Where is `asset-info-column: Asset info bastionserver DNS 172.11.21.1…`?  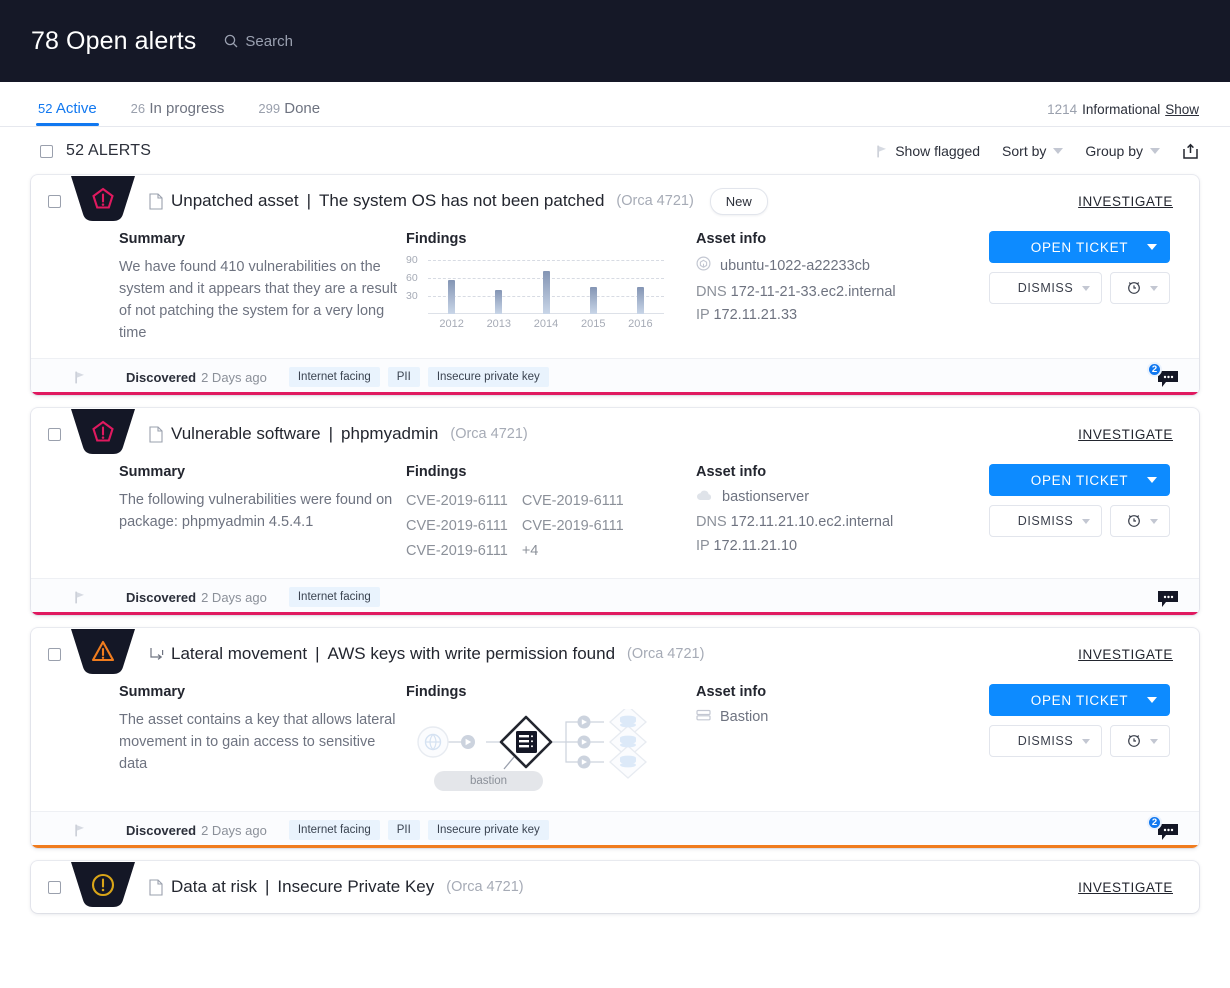
asset-info-column: Asset info bastionserver DNS 172.11.21.1… is located at coordinates (821, 514).